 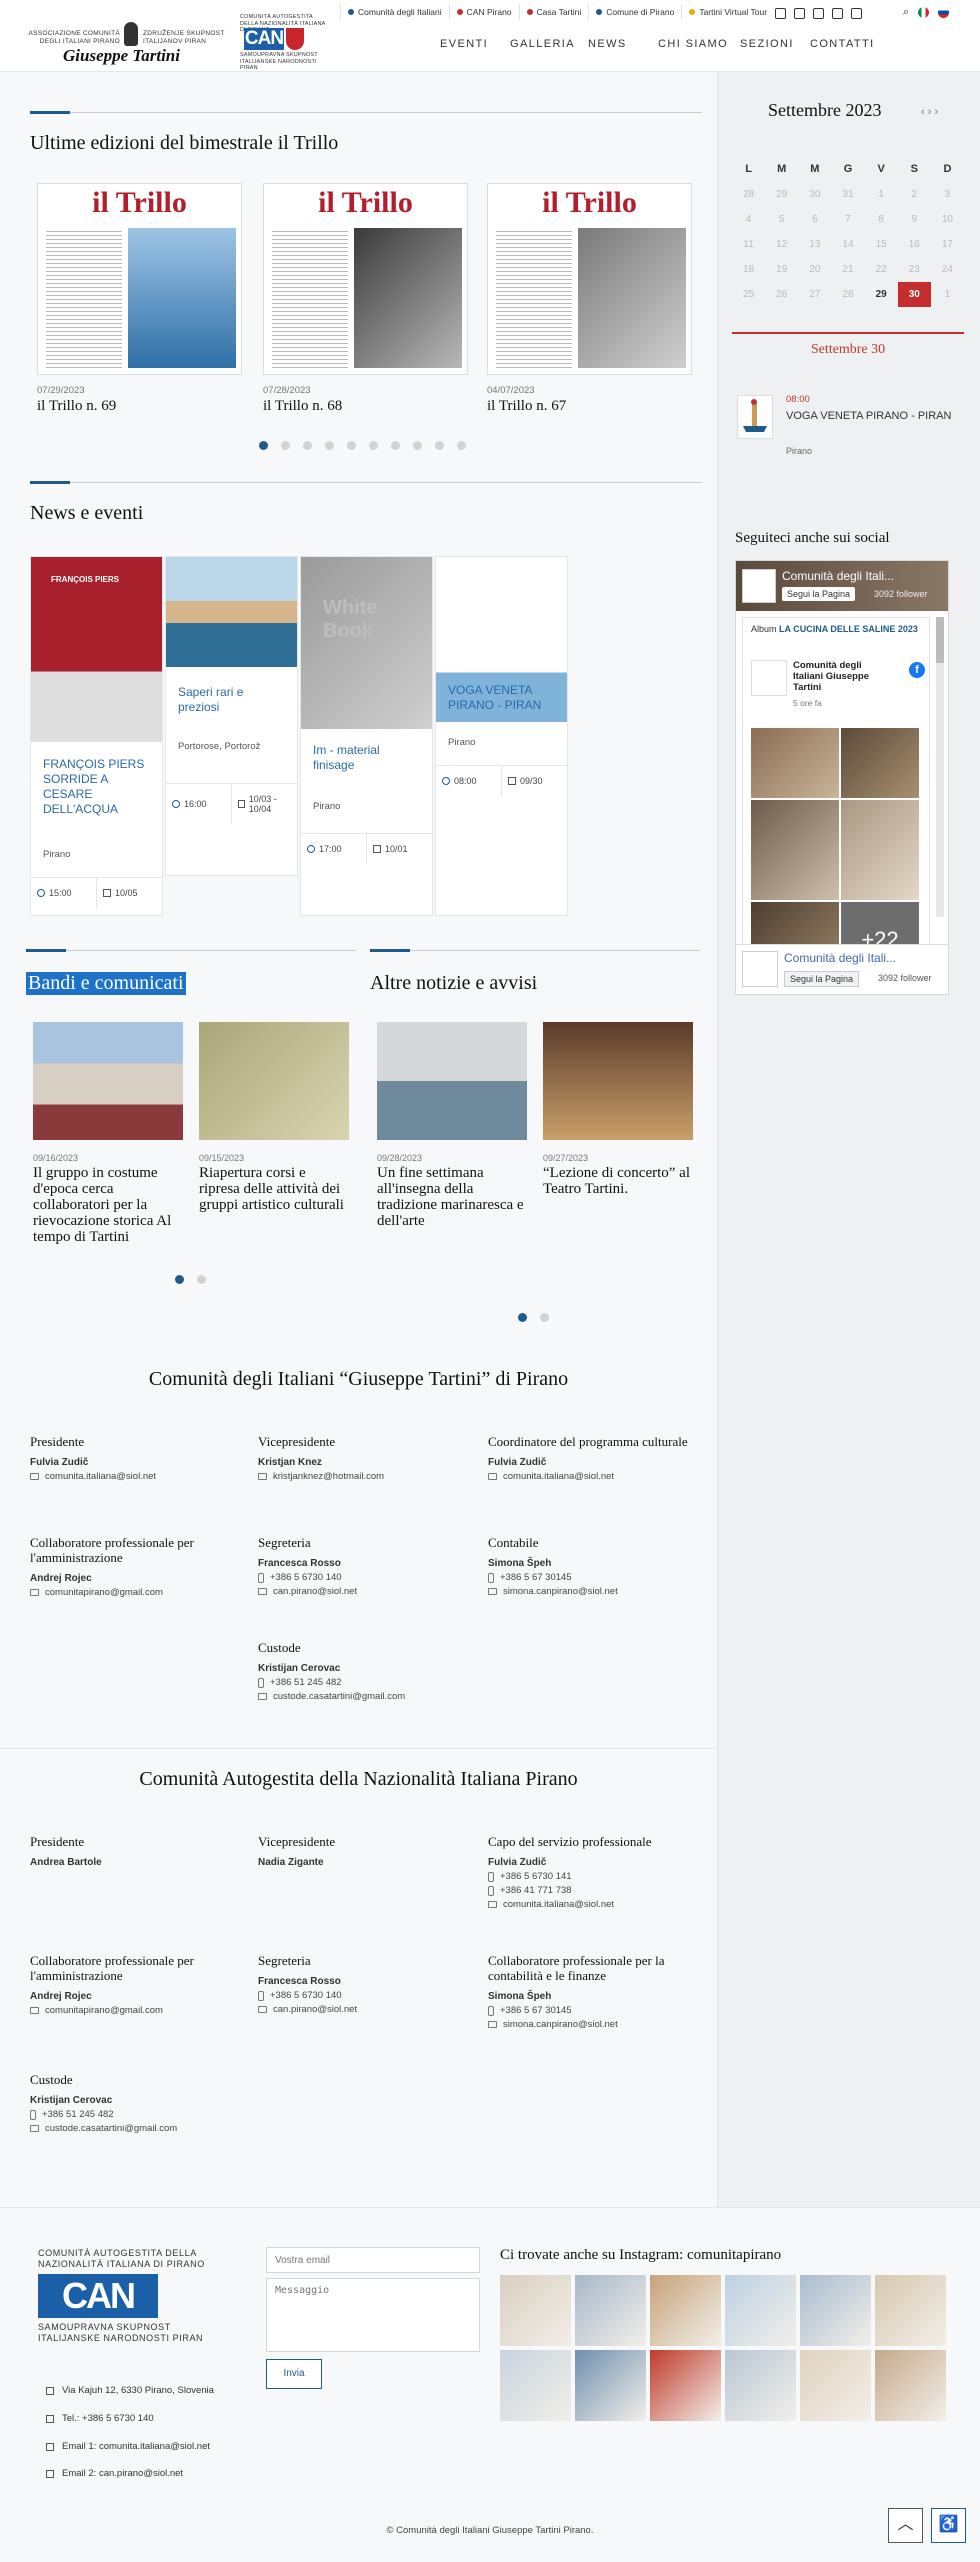 What do you see at coordinates (780, 13) in the screenshot?
I see `facebook-icon` at bounding box center [780, 13].